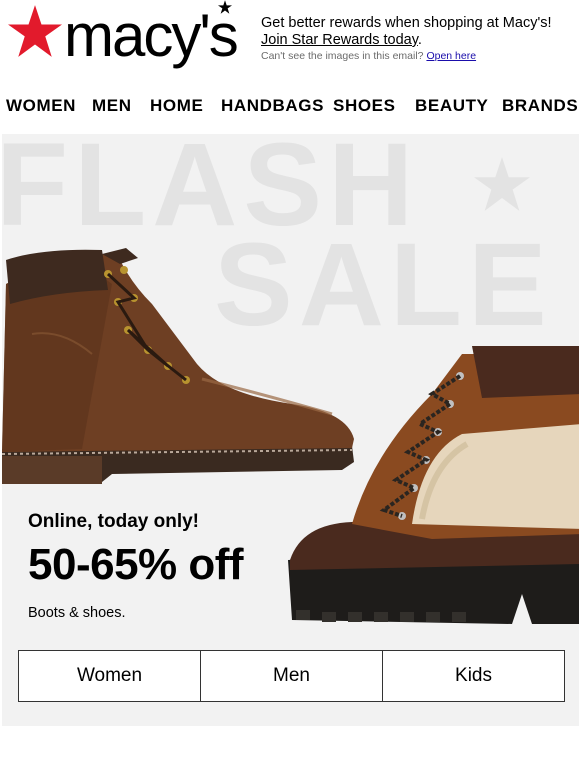  What do you see at coordinates (540, 106) in the screenshot?
I see `nav-brands: BRANDS` at bounding box center [540, 106].